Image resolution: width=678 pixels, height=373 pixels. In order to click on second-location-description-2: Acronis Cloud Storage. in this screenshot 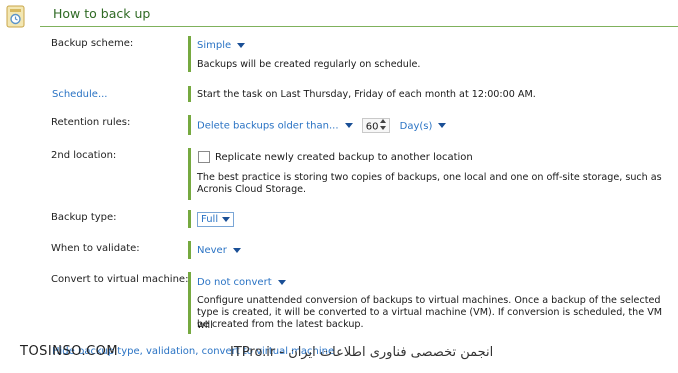, I will do `click(252, 189)`.